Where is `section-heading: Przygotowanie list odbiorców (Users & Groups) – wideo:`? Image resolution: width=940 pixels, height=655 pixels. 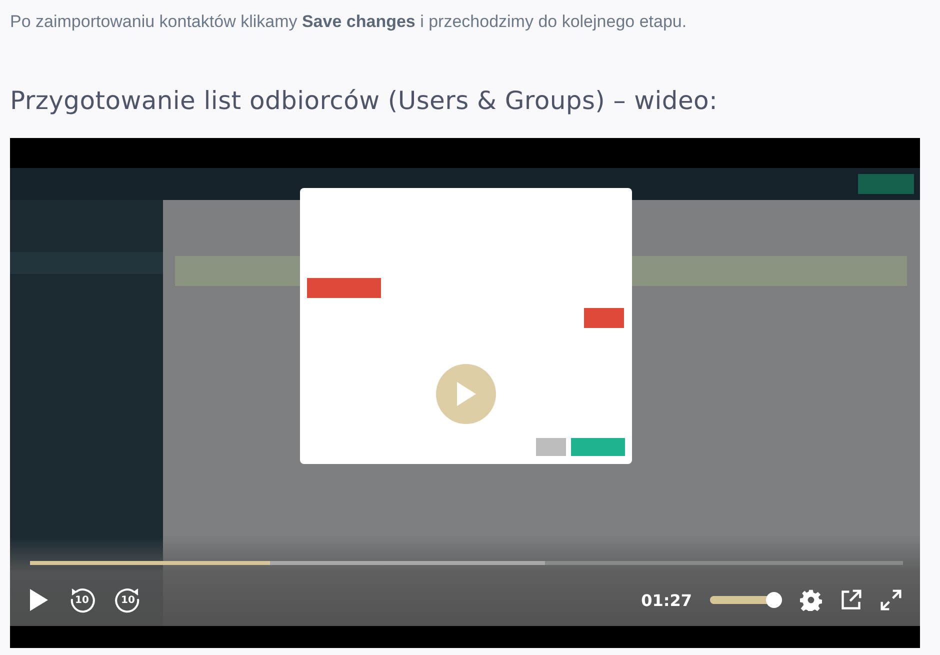 section-heading: Przygotowanie list odbiorców (Users & Groups) – wideo: is located at coordinates (364, 101).